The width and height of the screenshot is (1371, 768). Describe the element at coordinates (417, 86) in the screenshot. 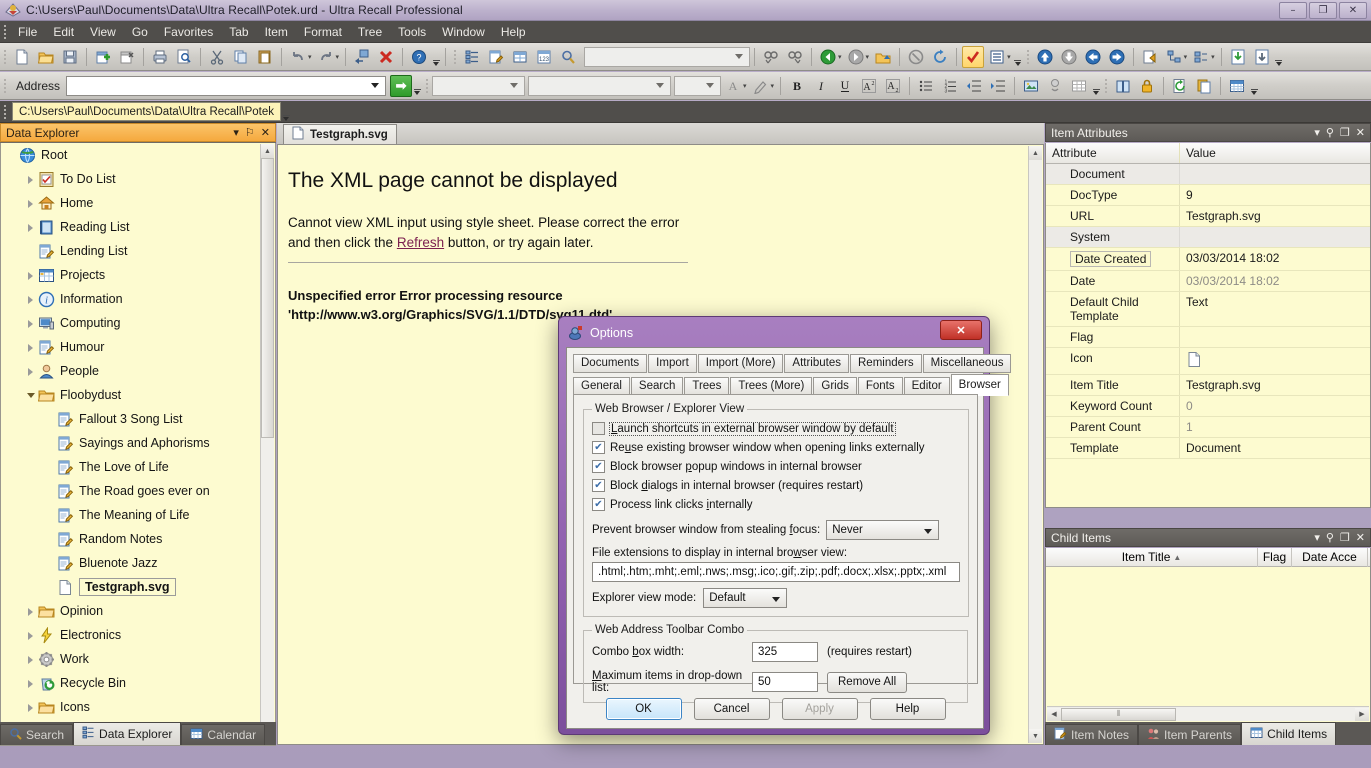

I see `address-overflow` at that location.